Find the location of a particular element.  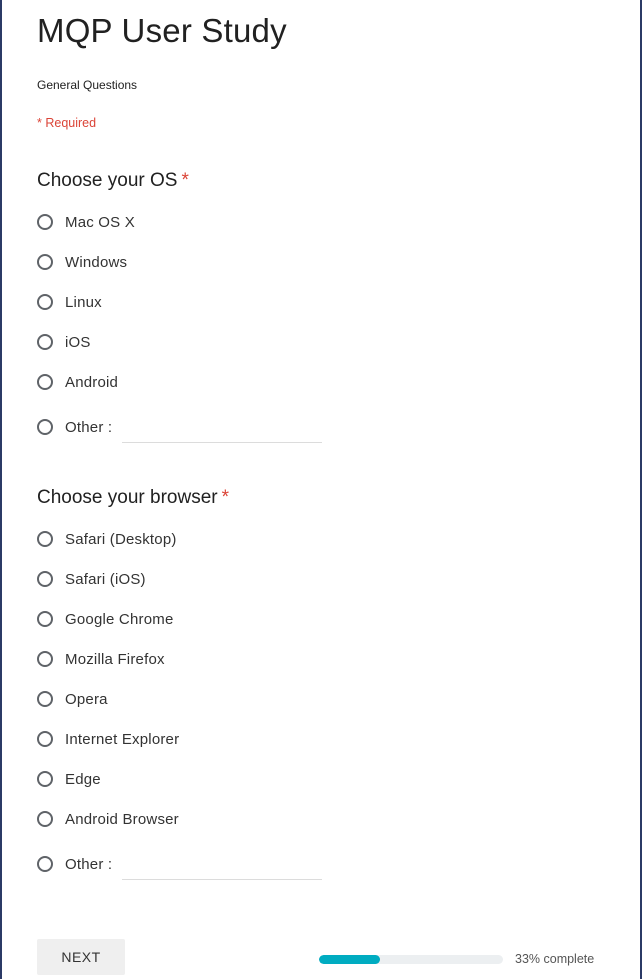

other-text-input-browser is located at coordinates (222, 868).